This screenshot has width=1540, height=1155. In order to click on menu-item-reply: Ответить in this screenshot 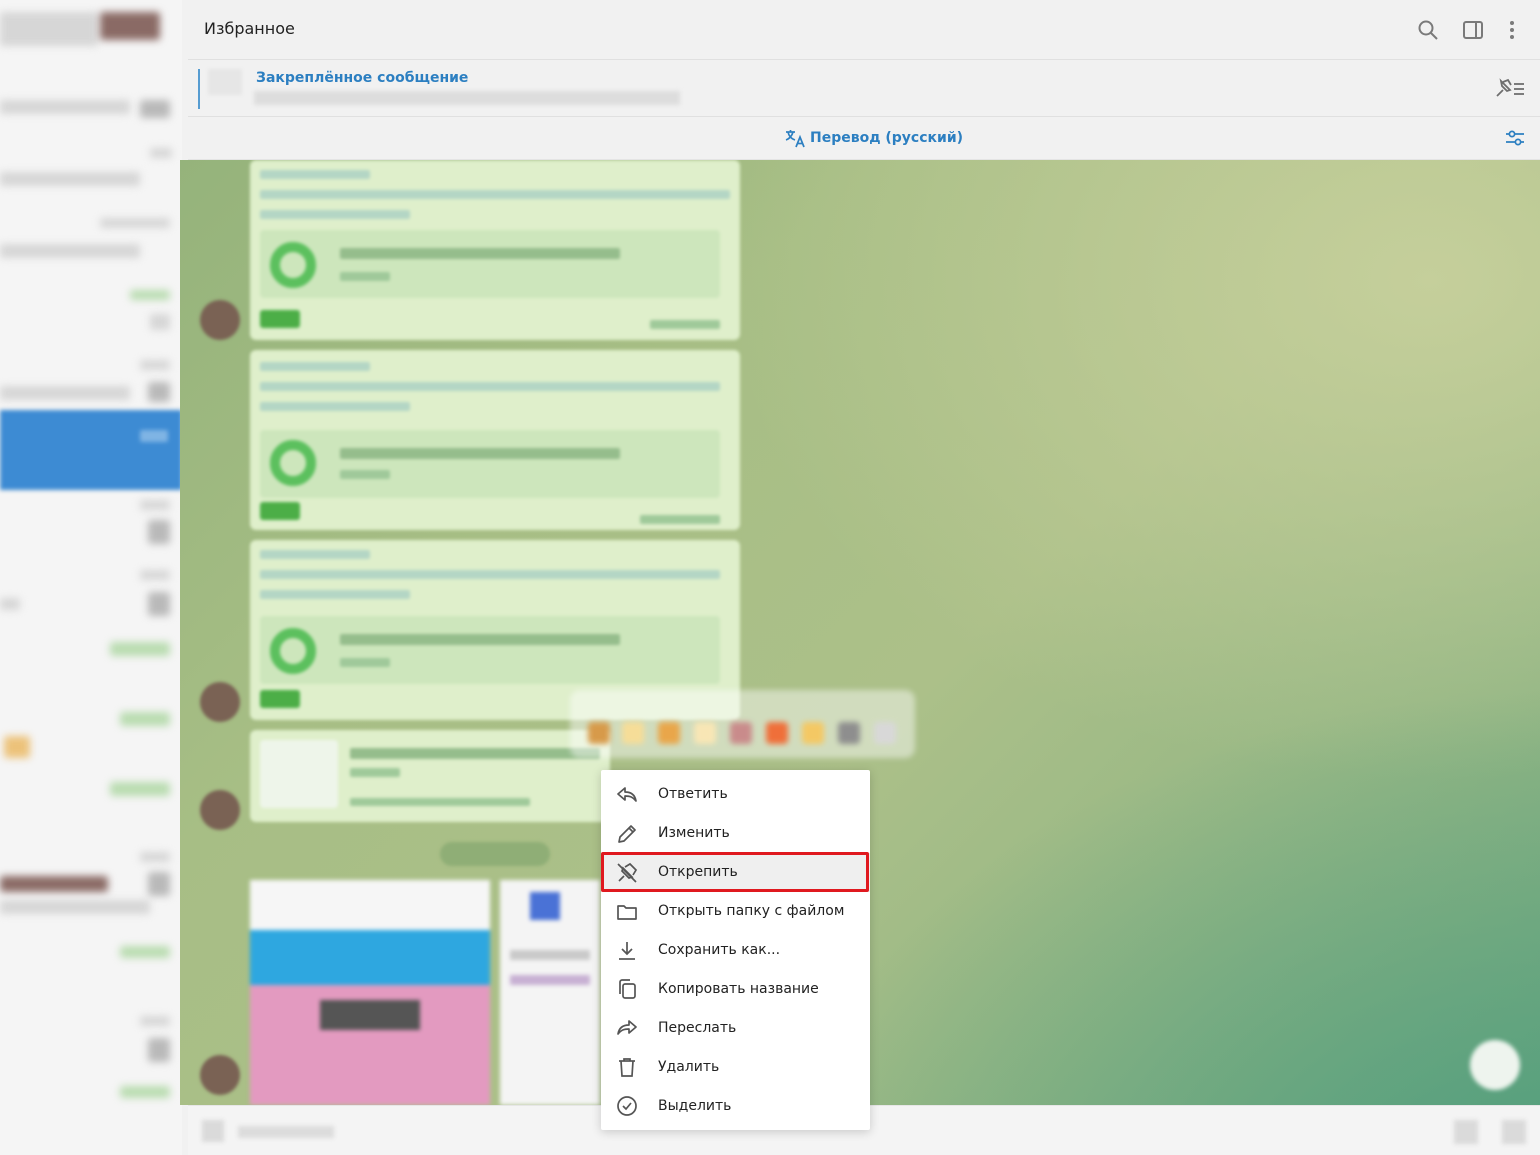, I will do `click(735, 794)`.